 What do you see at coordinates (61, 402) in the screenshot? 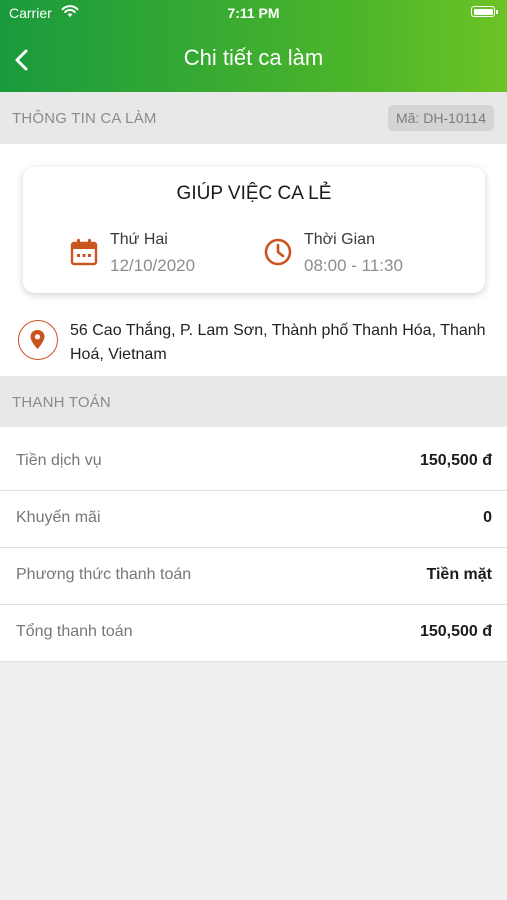
I see `payment-section-title: THANH TOÁN` at bounding box center [61, 402].